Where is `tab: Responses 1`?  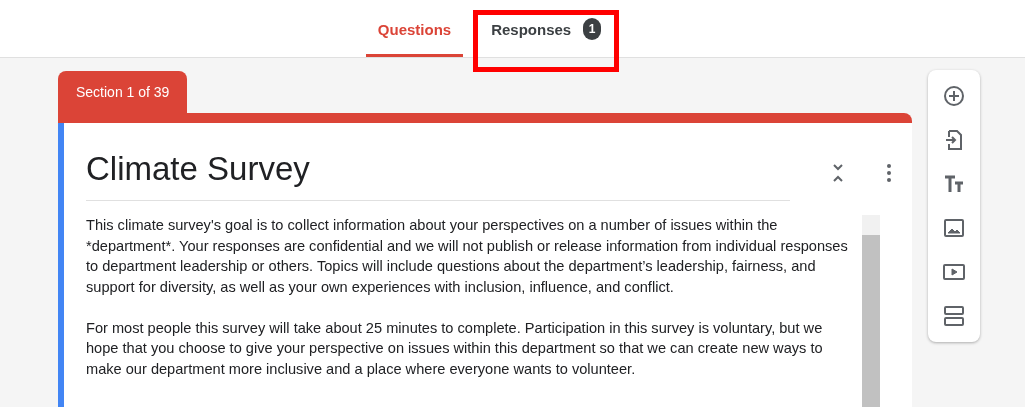
tab: Responses 1 is located at coordinates (546, 29).